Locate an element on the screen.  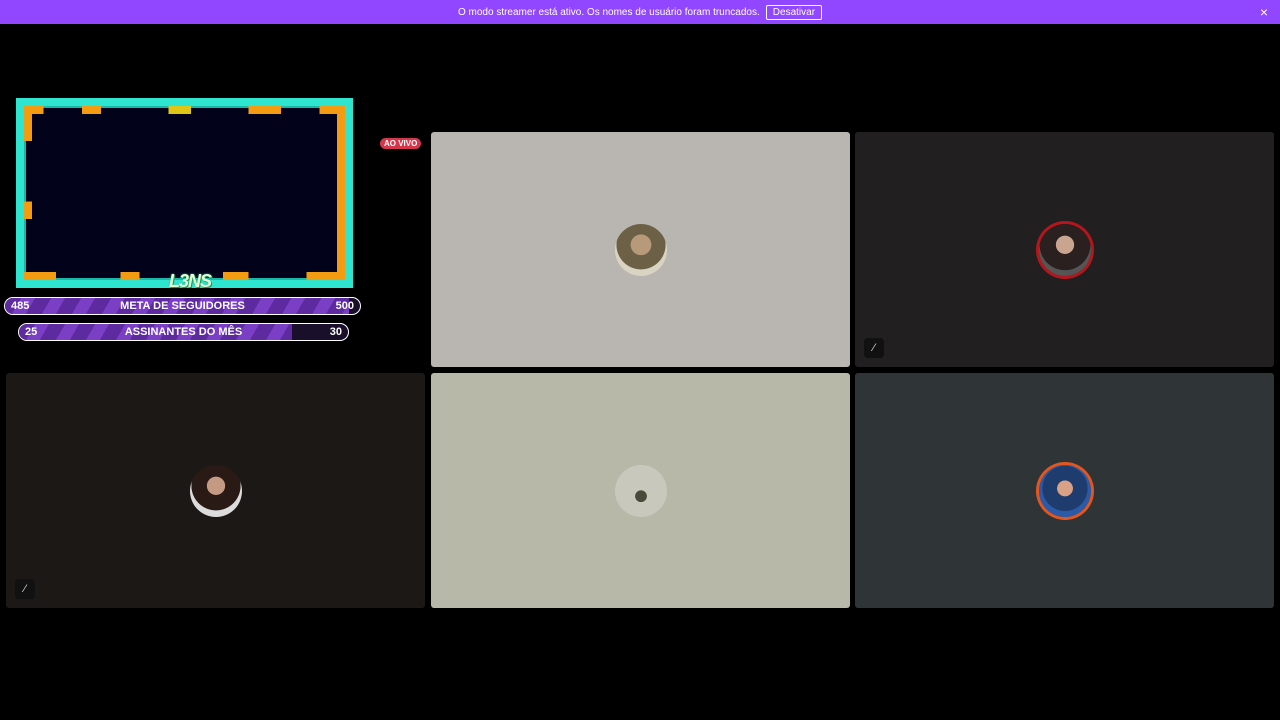
followers-goal-target: 500 is located at coordinates (344, 306).